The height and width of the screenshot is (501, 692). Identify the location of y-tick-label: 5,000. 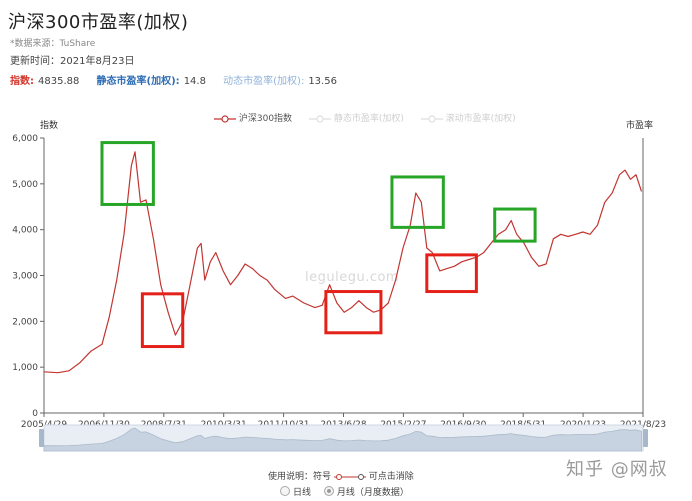
(25, 185).